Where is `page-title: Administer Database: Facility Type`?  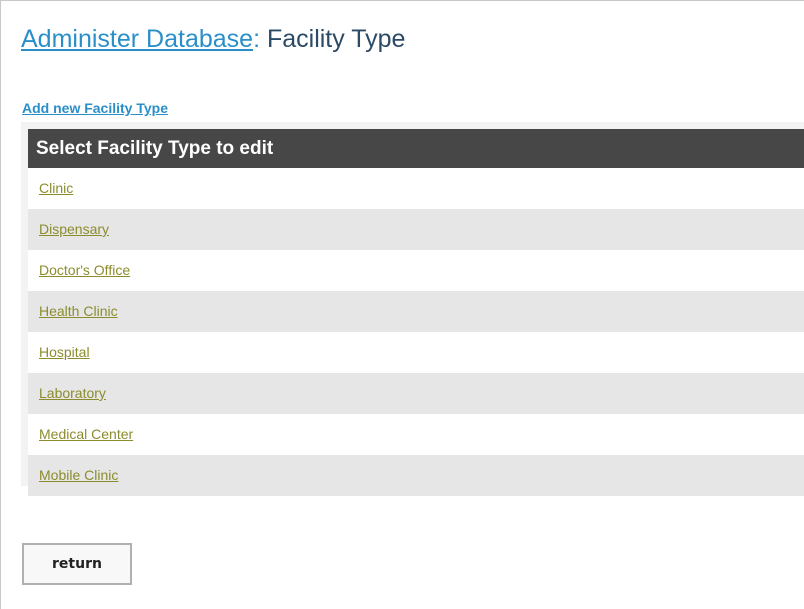
page-title: Administer Database: Facility Type is located at coordinates (213, 39).